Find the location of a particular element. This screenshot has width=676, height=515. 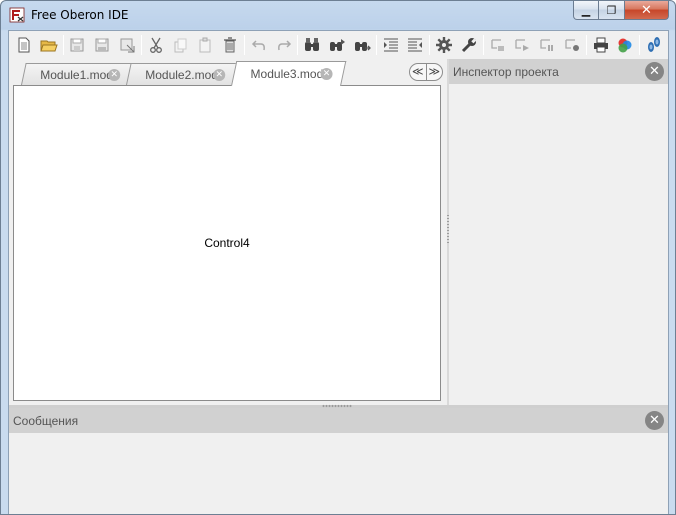

caption-buttons: ▁ ❐ ✕ is located at coordinates (621, 11).